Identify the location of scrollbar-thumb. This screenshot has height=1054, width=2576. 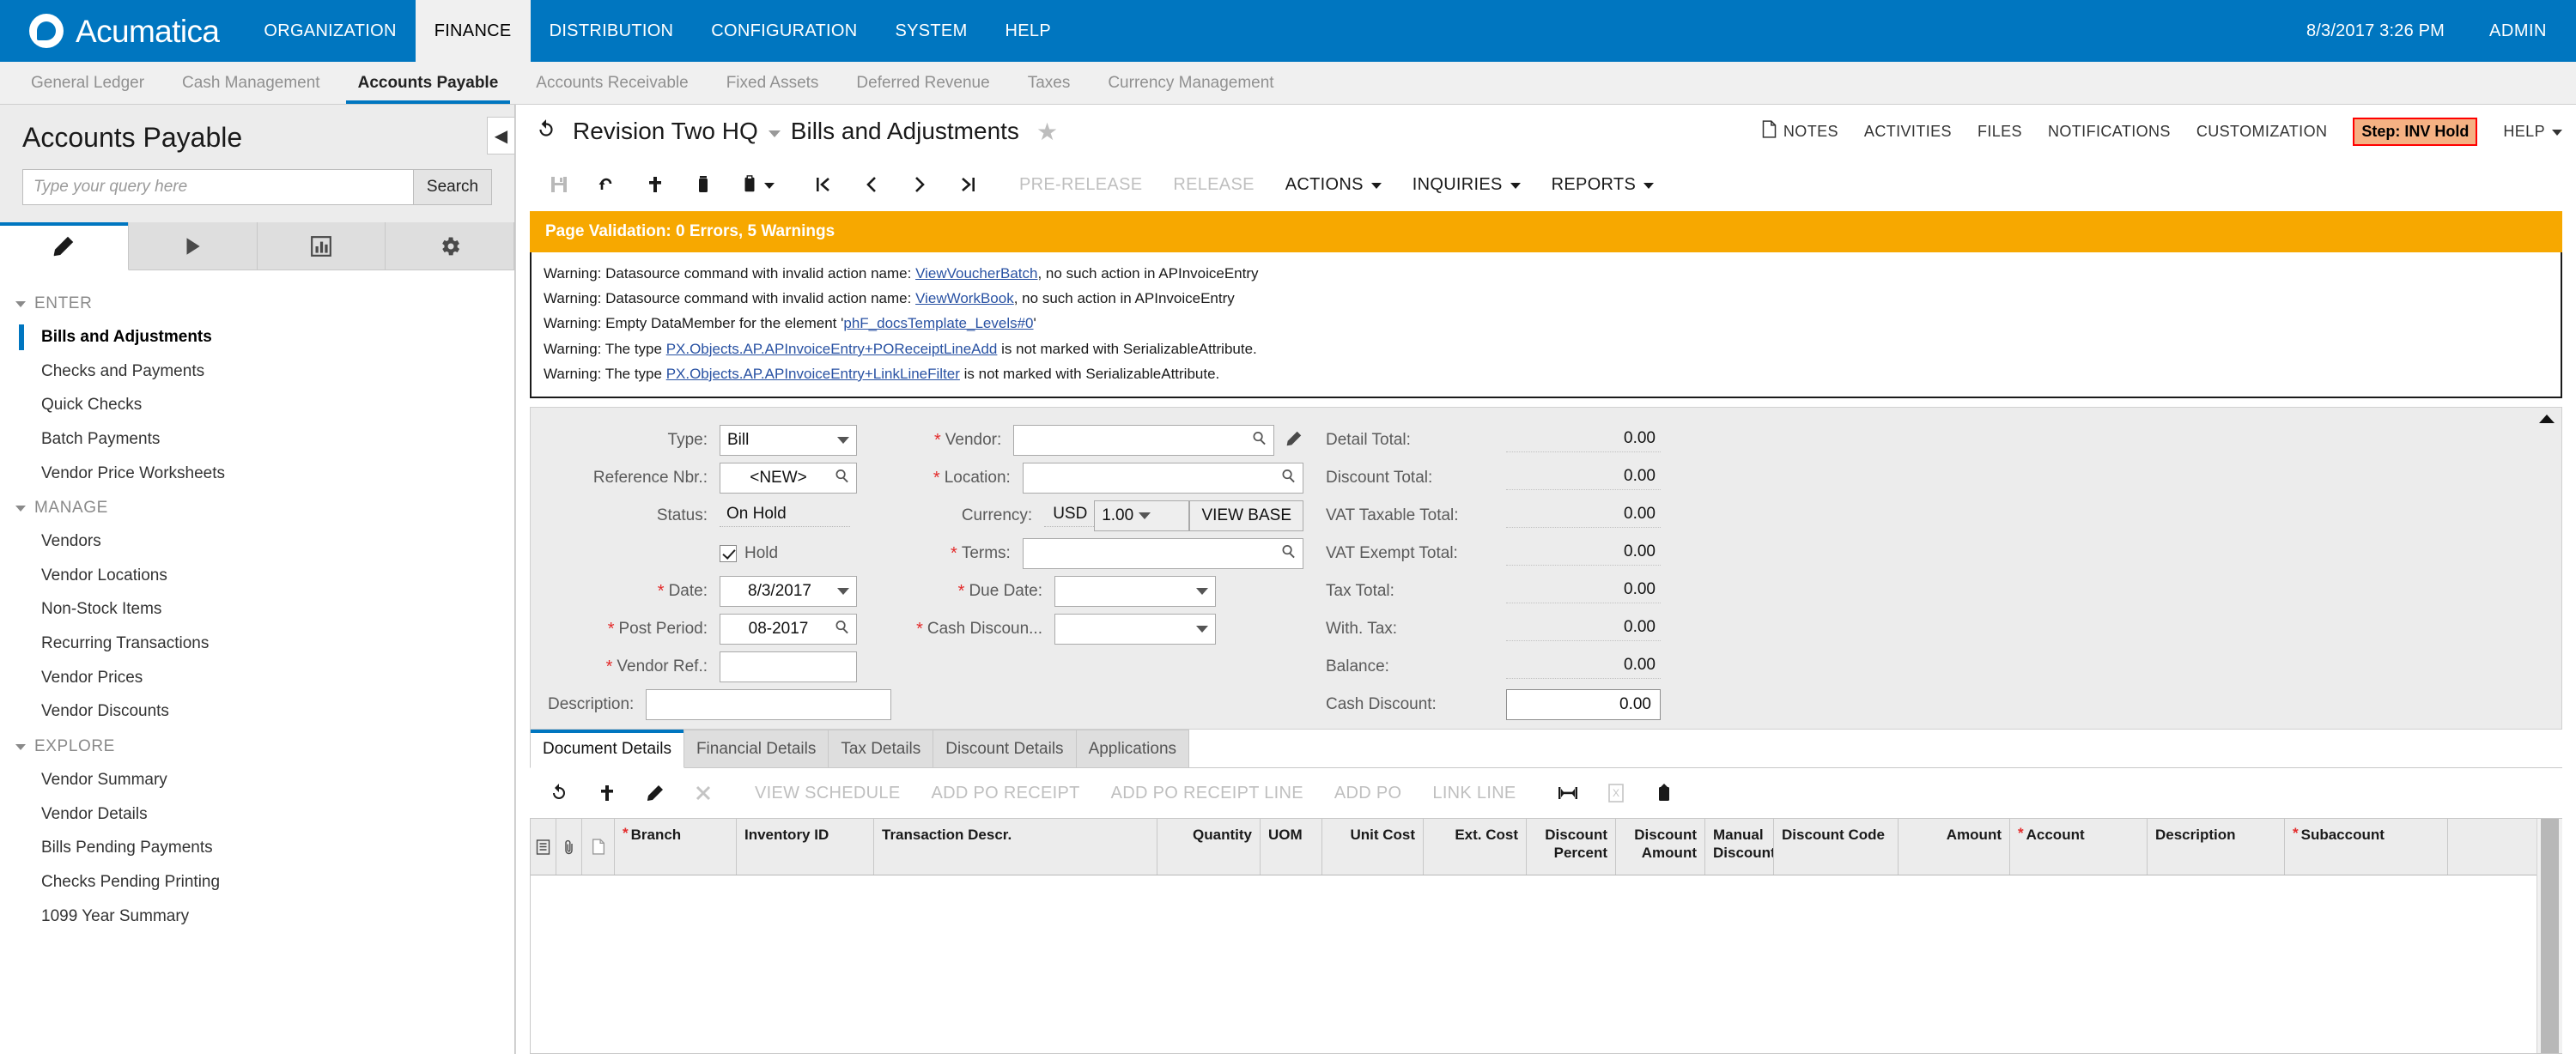
(2550, 936).